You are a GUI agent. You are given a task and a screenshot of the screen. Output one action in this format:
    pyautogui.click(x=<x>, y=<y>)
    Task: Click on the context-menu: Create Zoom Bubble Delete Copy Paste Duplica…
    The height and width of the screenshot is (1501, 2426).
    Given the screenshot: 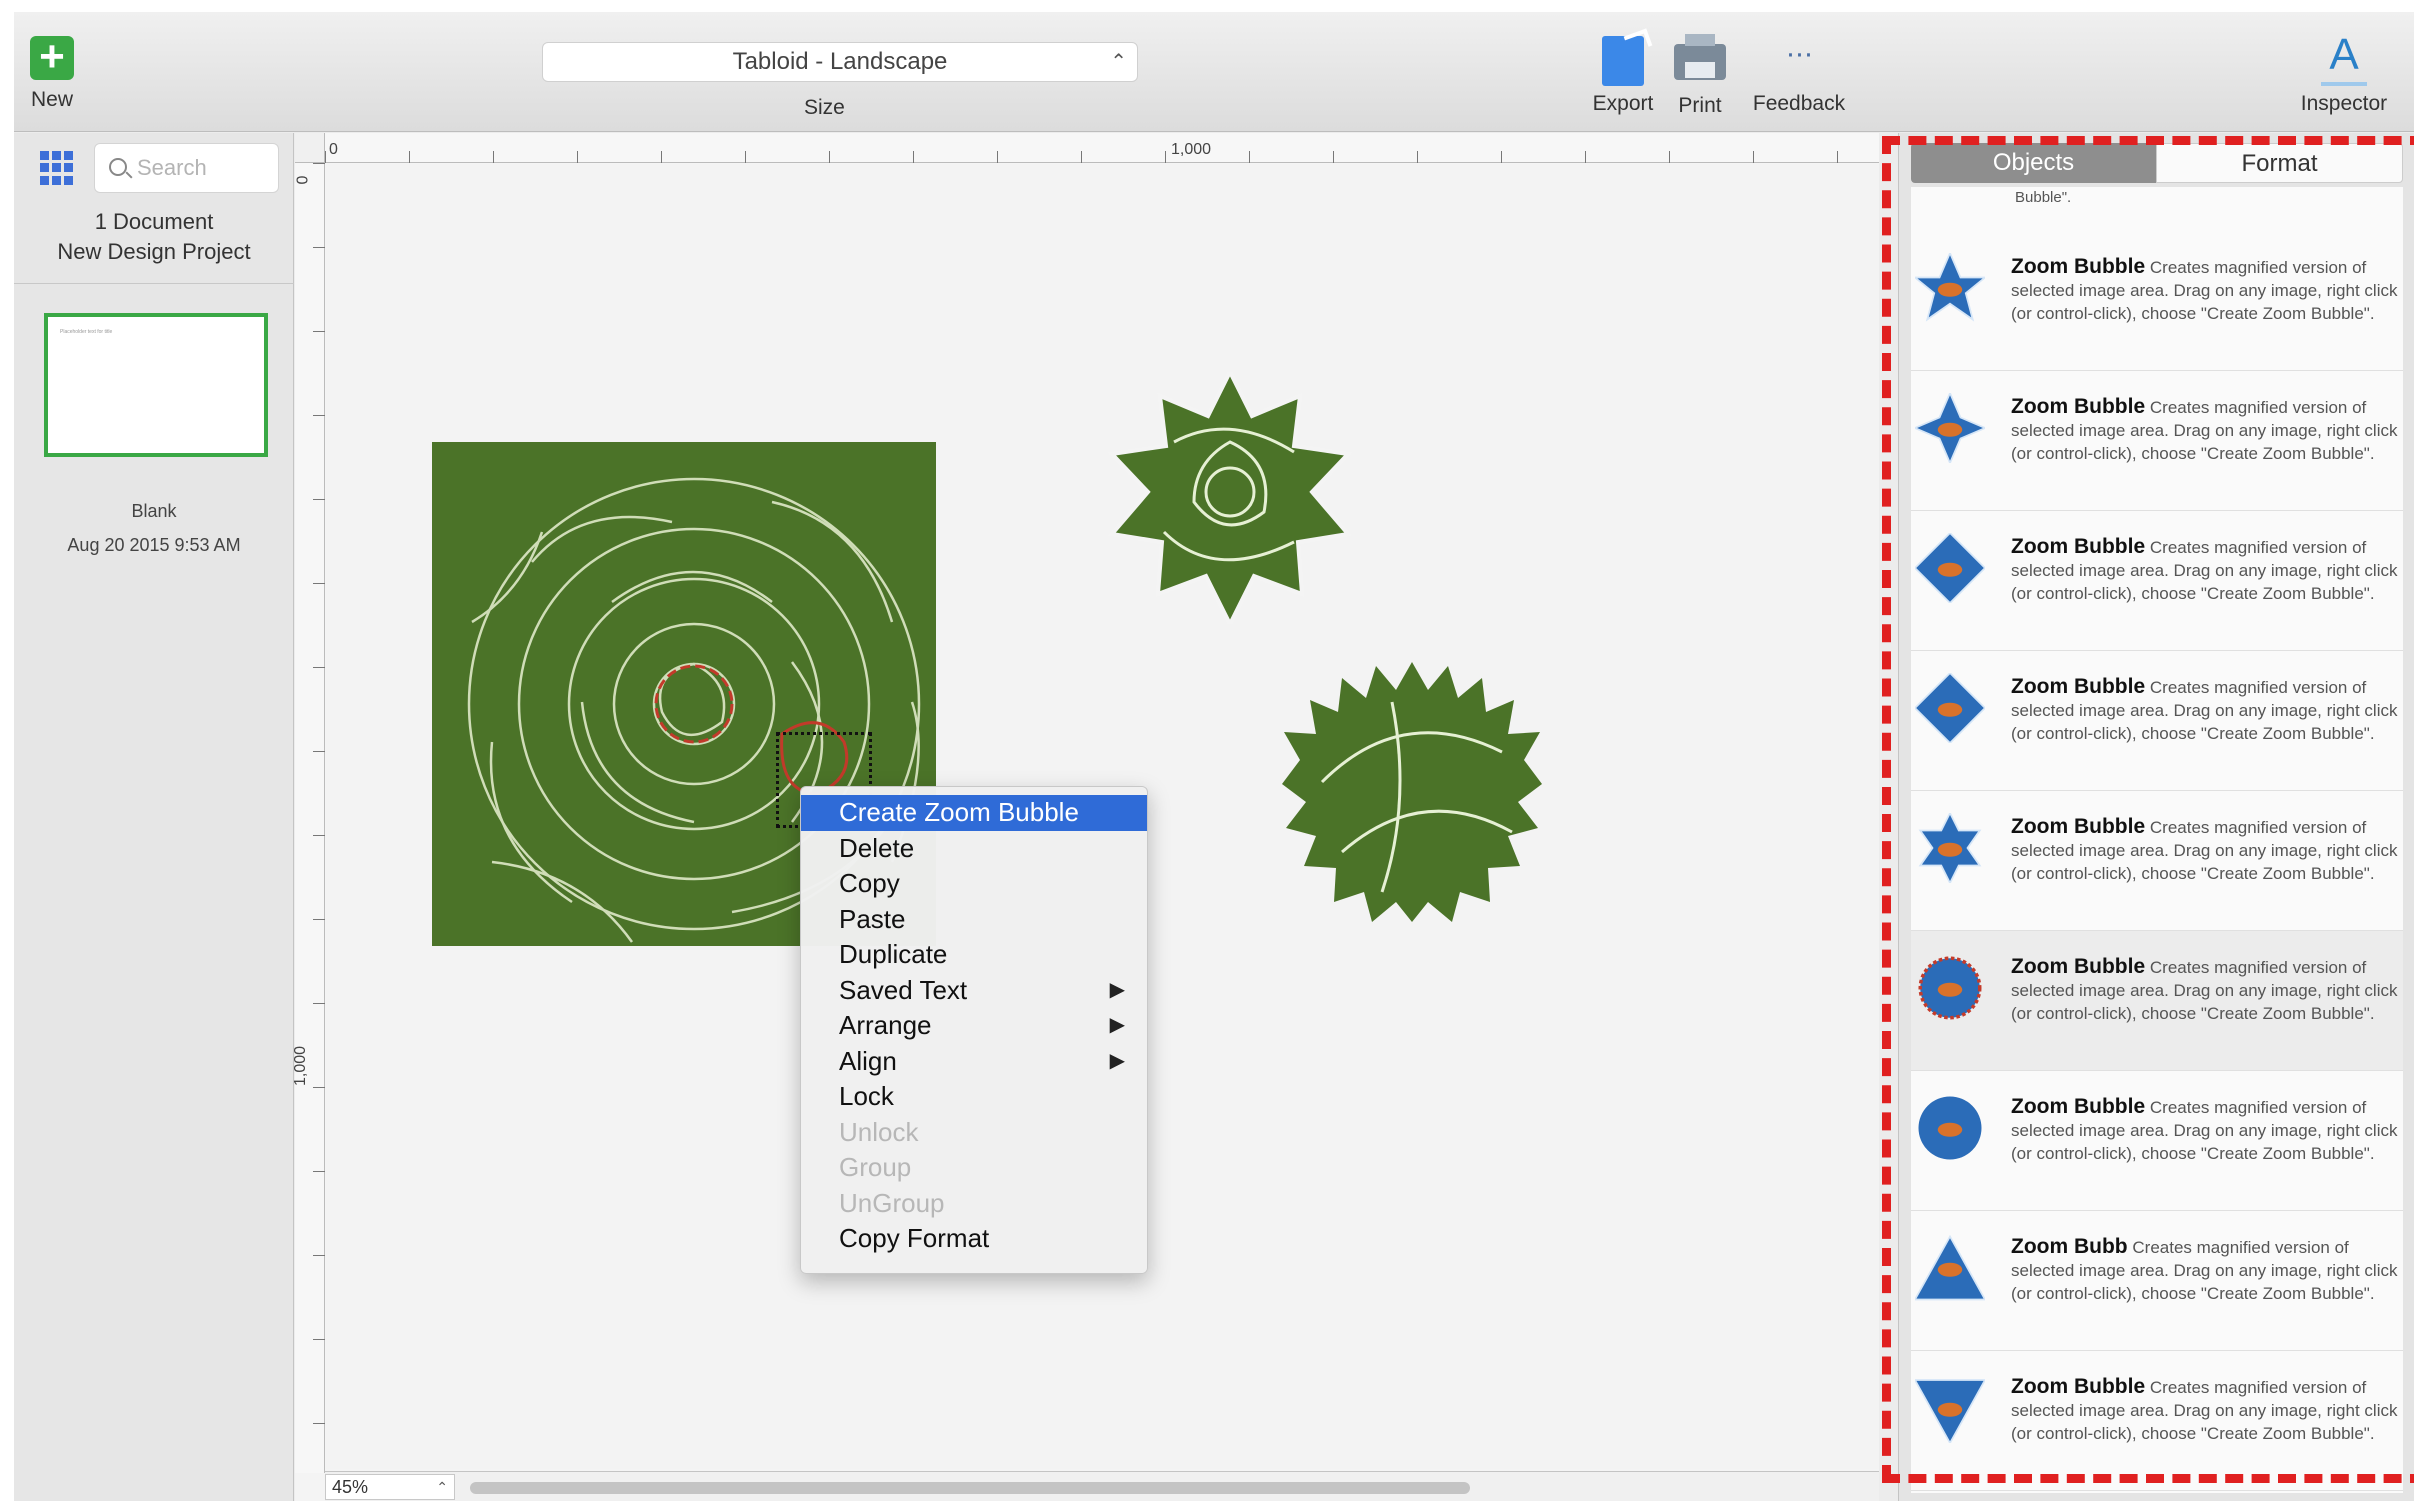 What is the action you would take?
    pyautogui.click(x=974, y=1030)
    